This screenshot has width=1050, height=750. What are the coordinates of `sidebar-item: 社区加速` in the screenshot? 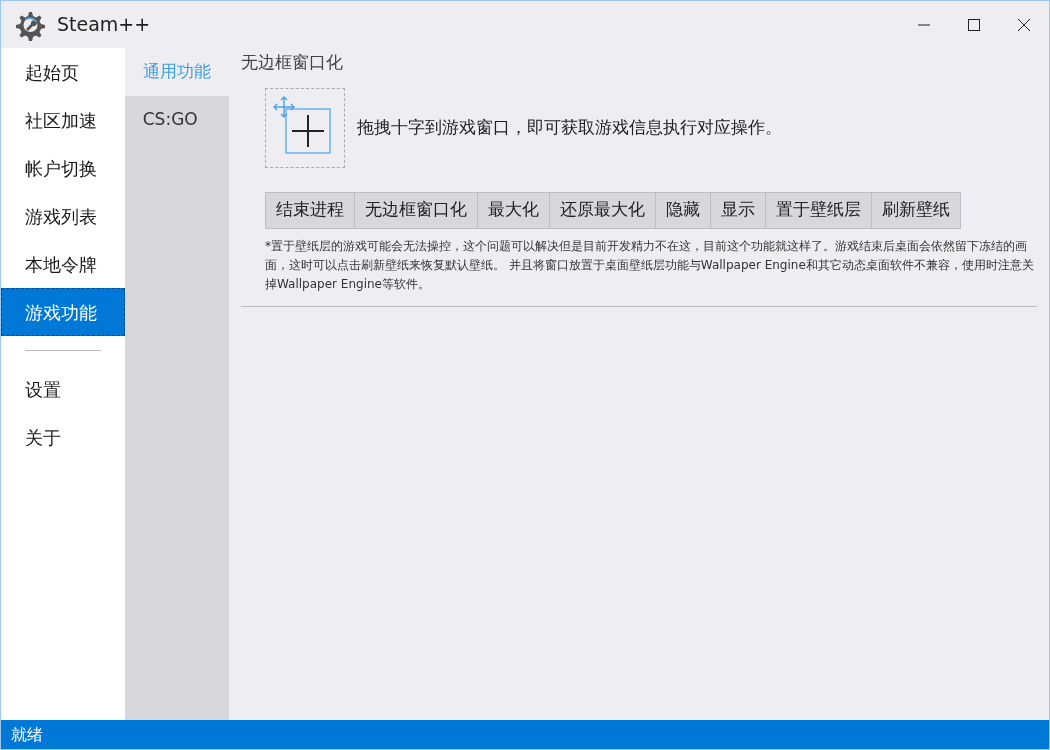 It's located at (63, 120).